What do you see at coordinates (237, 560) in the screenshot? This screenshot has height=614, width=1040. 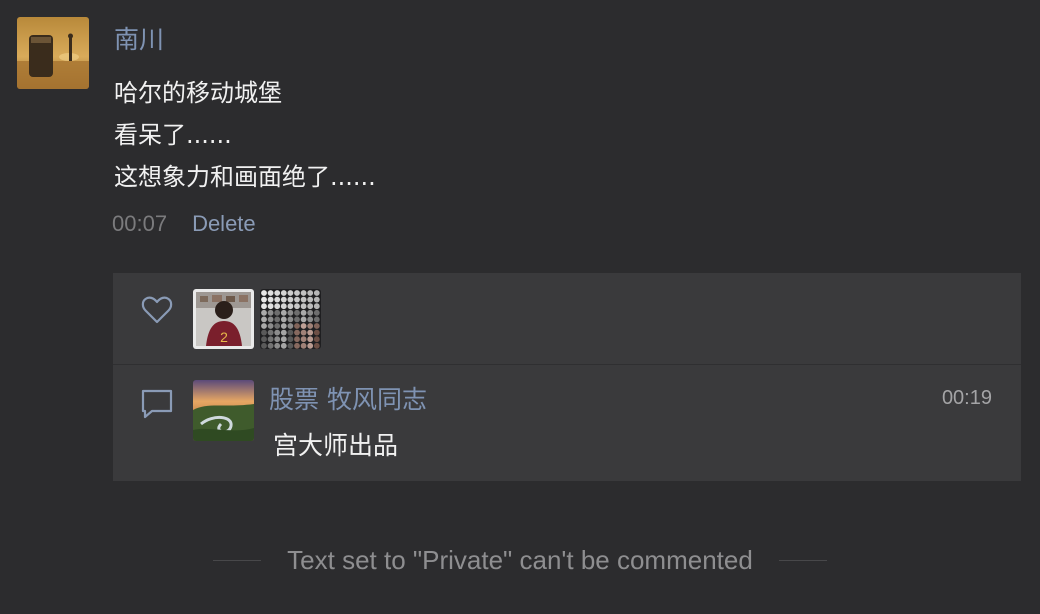 I see `notice-rule-left` at bounding box center [237, 560].